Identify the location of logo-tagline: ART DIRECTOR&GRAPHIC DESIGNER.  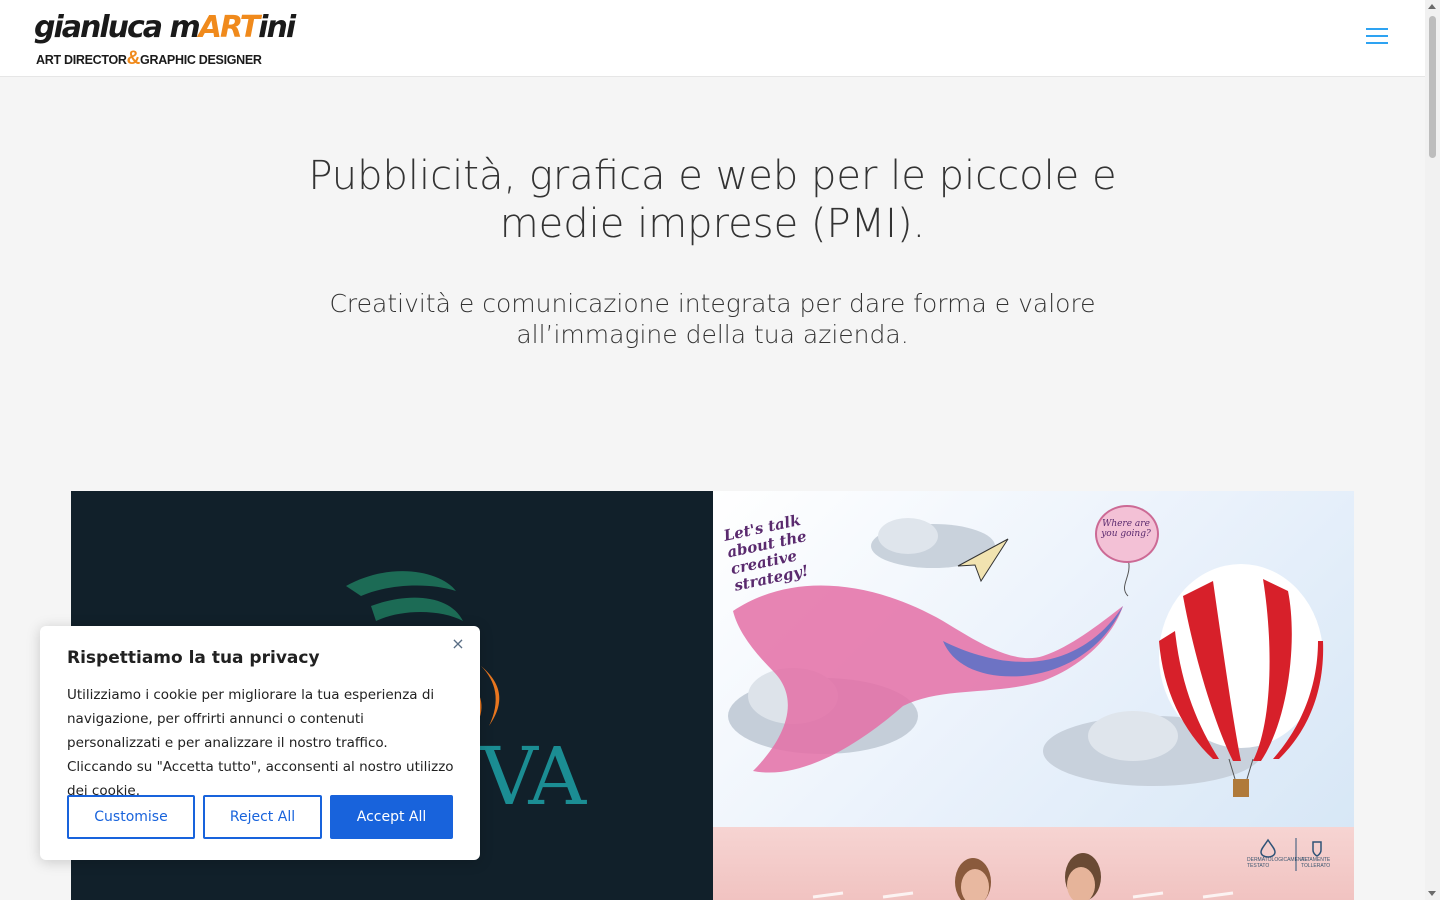
(149, 59).